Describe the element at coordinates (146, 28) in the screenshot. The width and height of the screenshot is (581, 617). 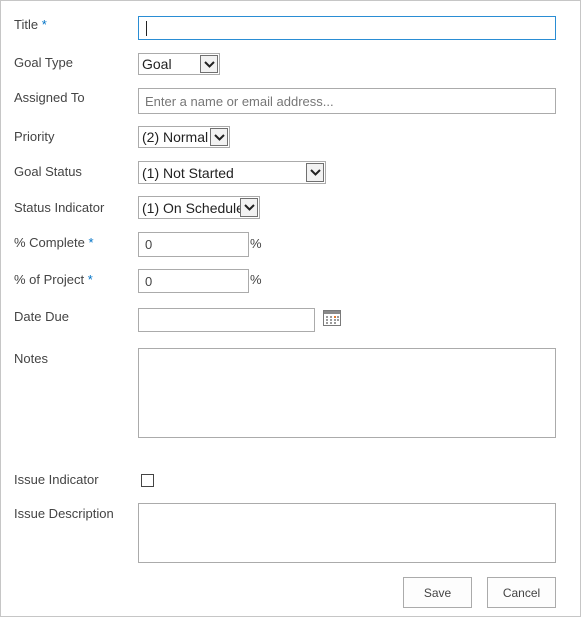
I see `text-cursor` at that location.